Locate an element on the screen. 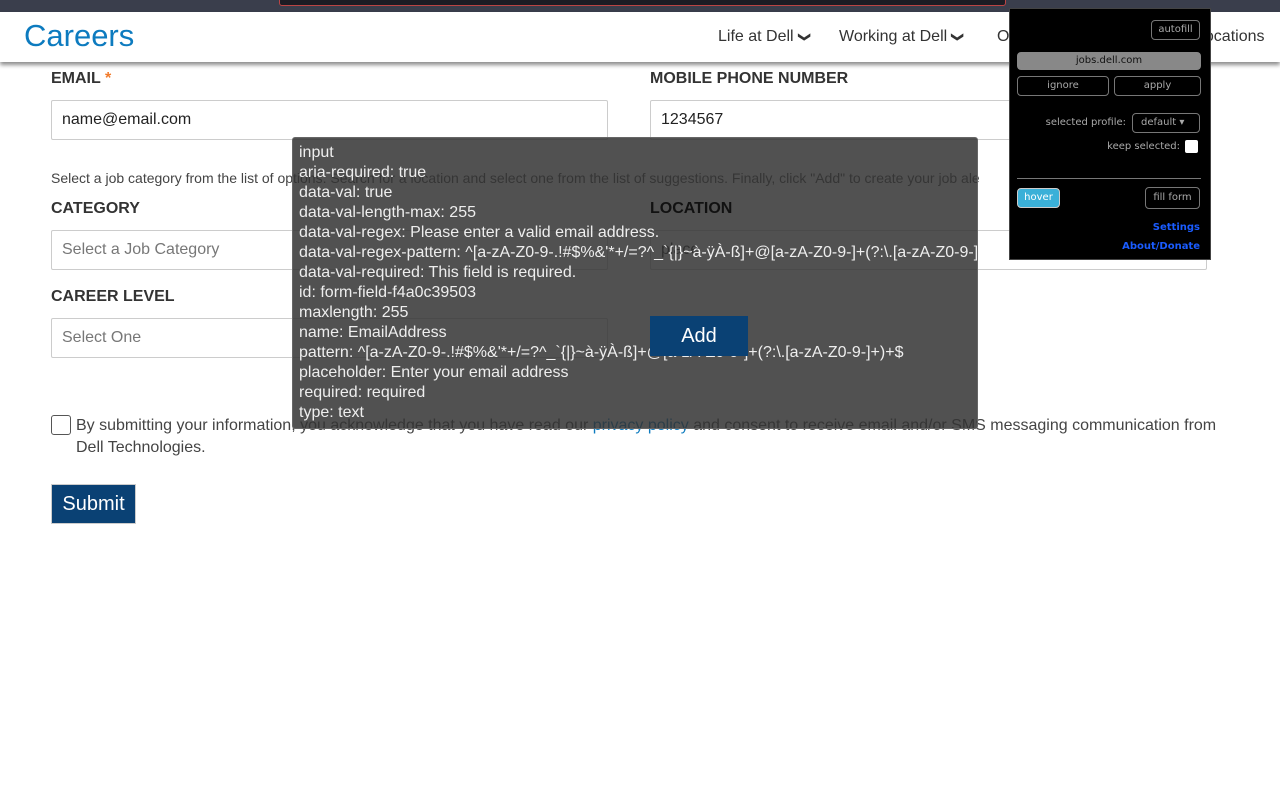 The width and height of the screenshot is (1280, 800). profile-value: default is located at coordinates (1159, 122).